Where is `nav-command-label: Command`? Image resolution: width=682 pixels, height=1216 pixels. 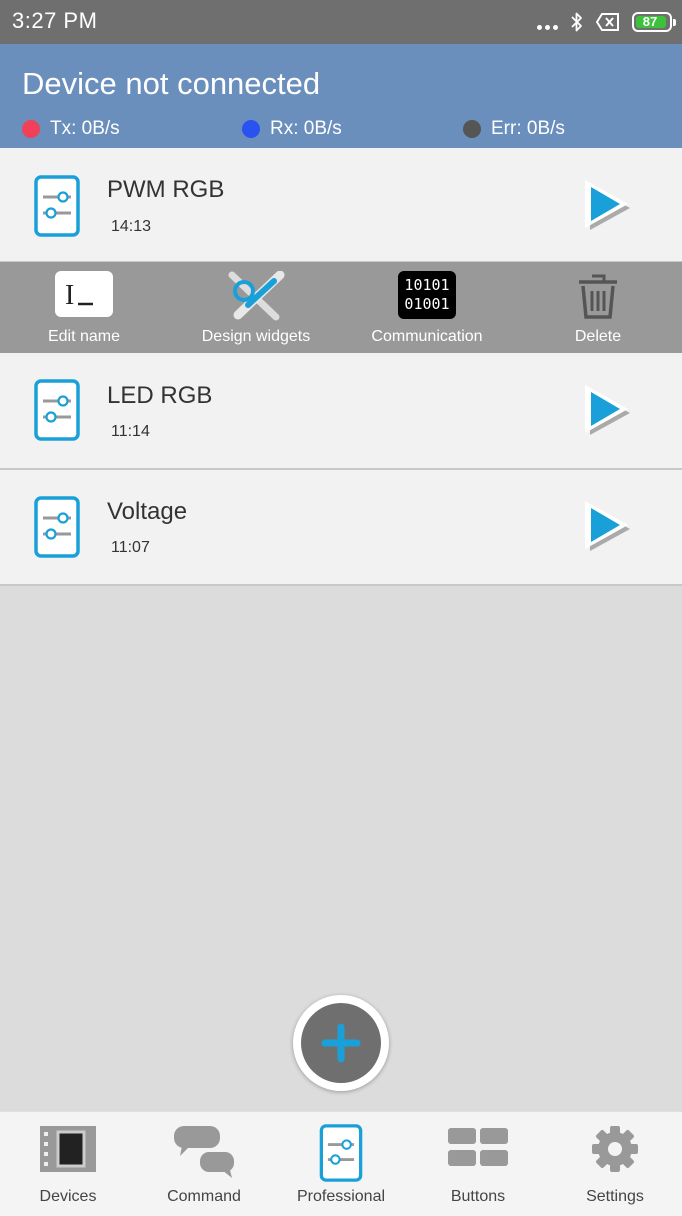
nav-command-label: Command is located at coordinates (204, 1196).